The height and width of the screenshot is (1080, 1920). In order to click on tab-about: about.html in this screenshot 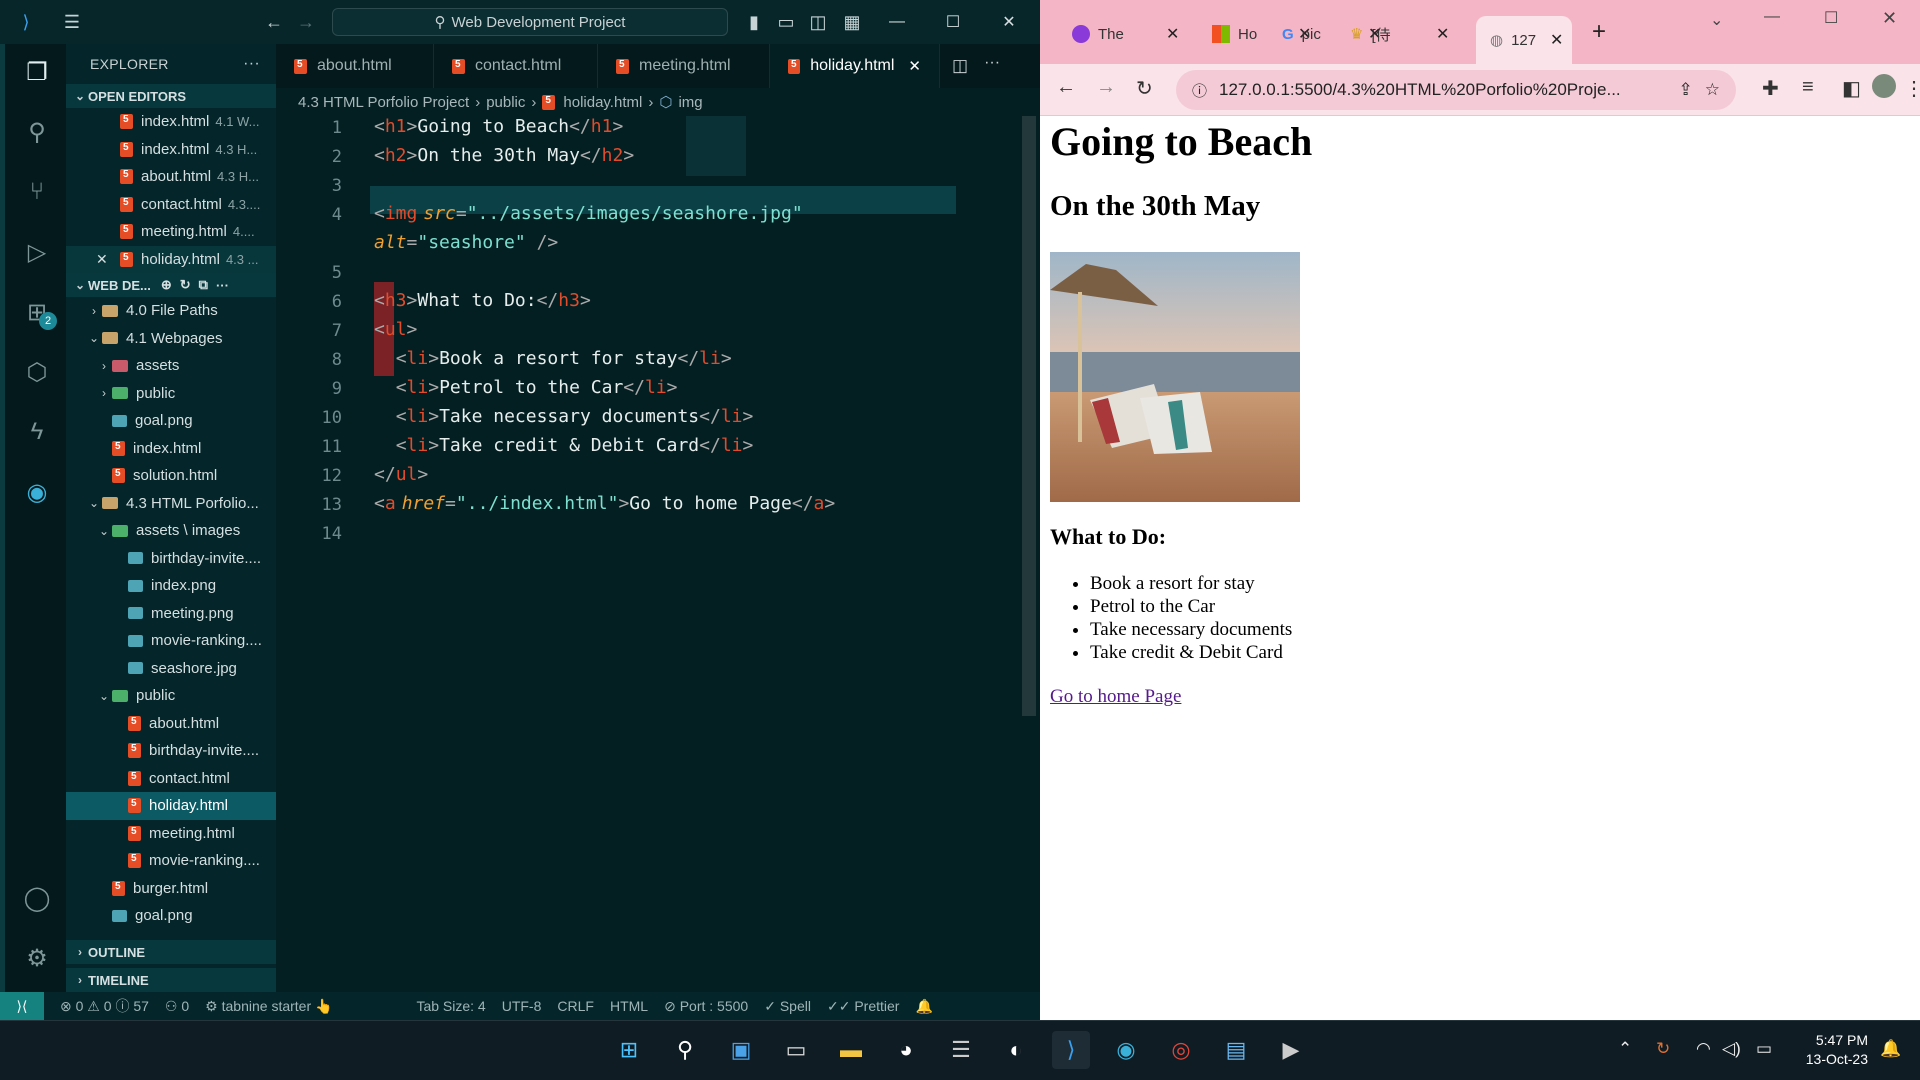, I will do `click(355, 66)`.